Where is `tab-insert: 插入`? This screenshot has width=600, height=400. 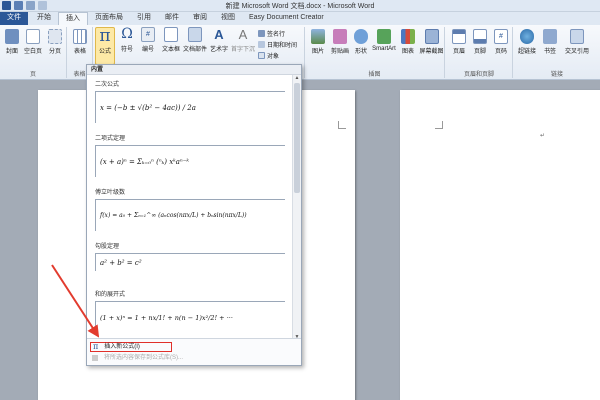
tab-insert: 插入 is located at coordinates (73, 18).